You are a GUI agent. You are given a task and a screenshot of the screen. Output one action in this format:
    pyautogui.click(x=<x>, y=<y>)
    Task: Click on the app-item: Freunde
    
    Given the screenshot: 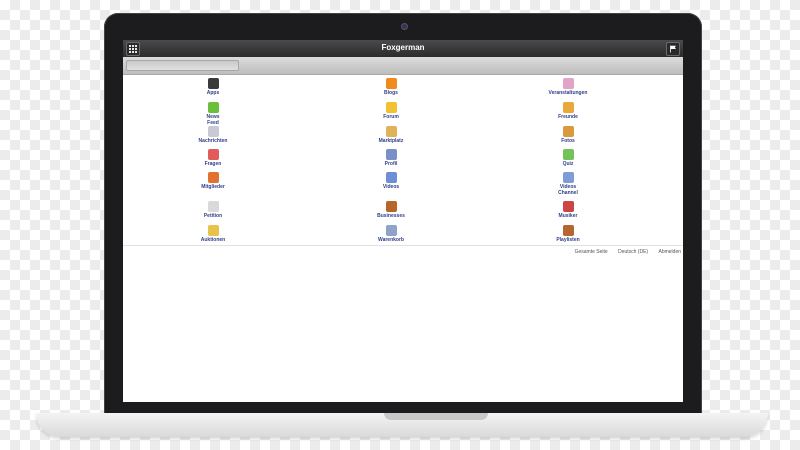 What is the action you would take?
    pyautogui.click(x=568, y=111)
    